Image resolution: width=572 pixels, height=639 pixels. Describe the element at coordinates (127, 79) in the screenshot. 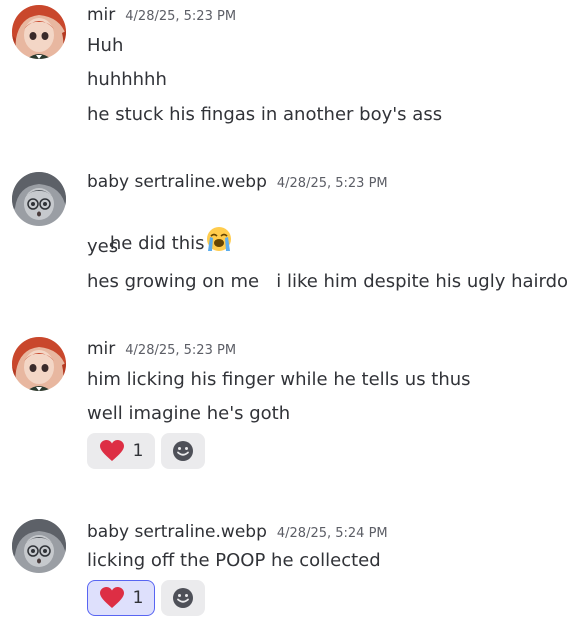

I see `message-text: huhhhhh` at that location.